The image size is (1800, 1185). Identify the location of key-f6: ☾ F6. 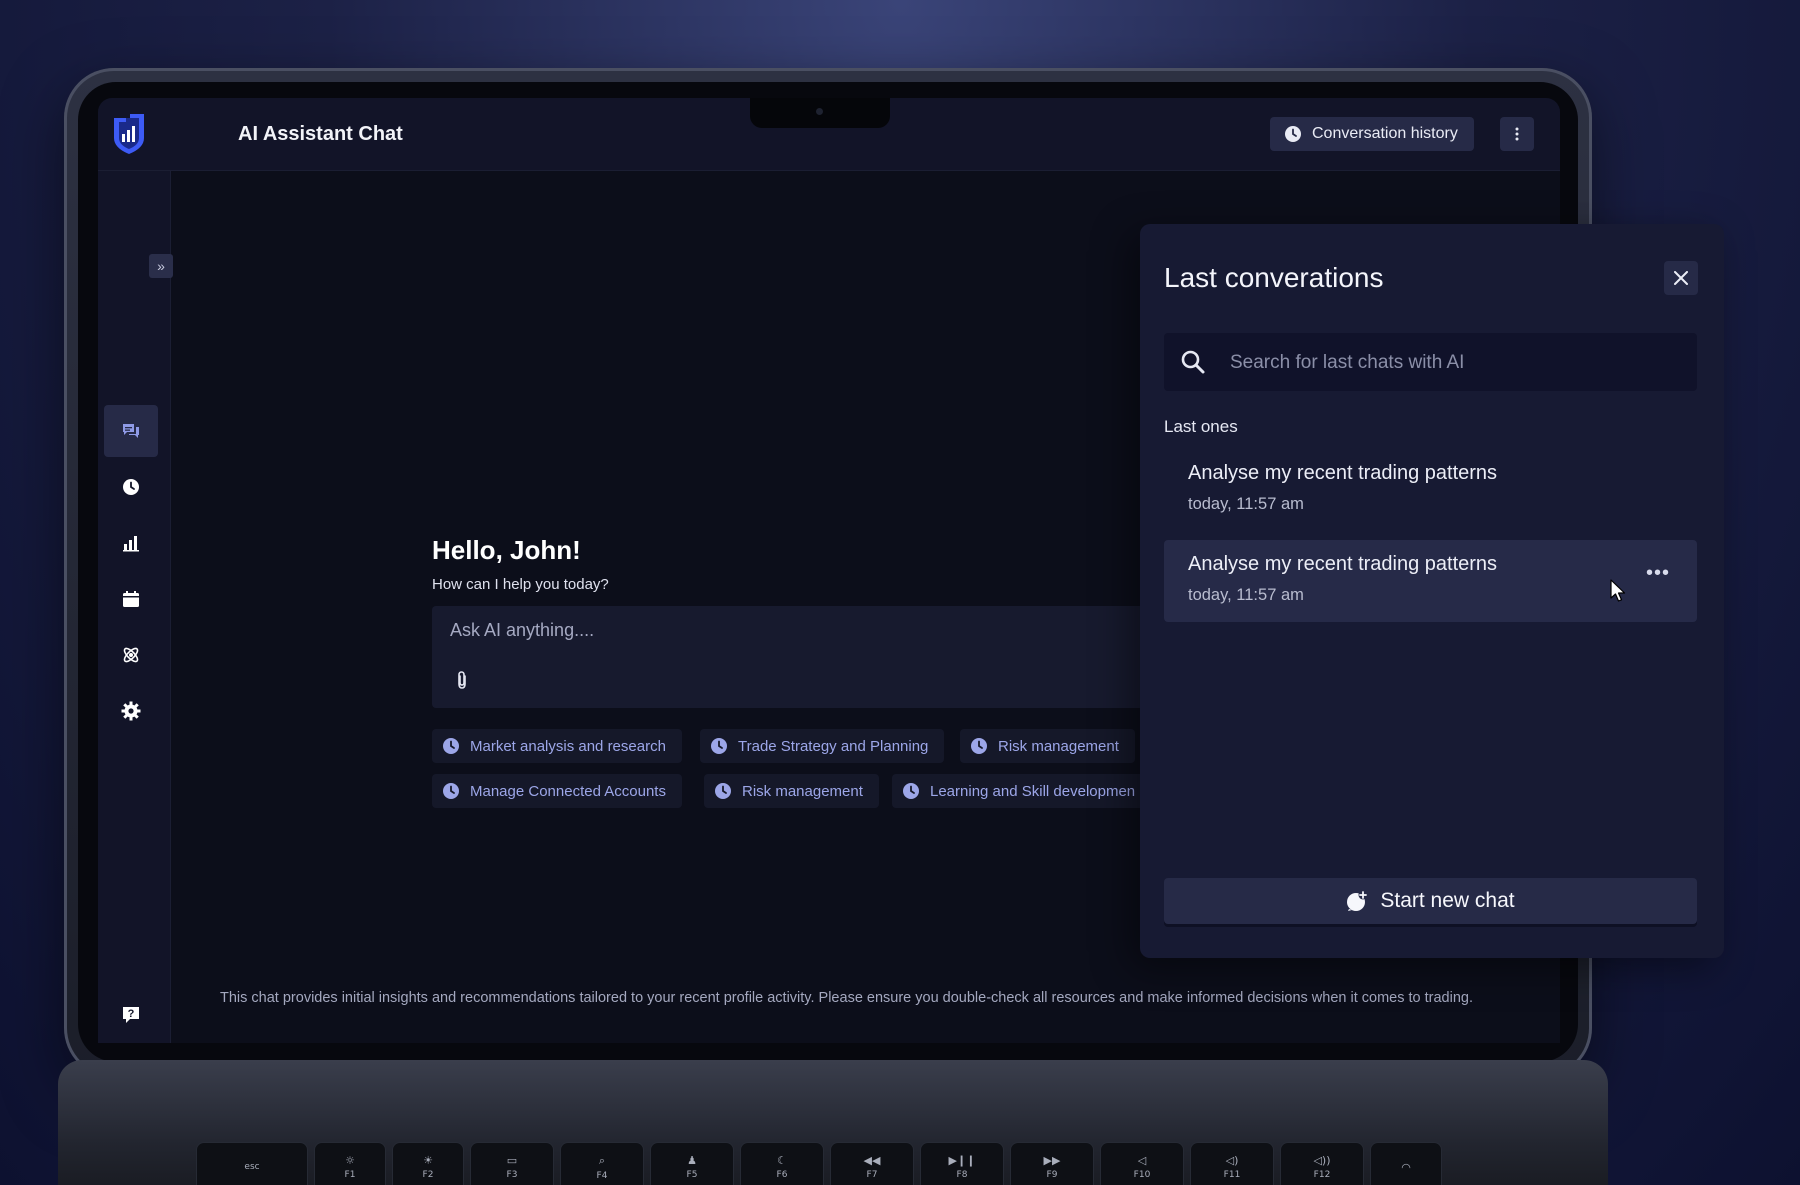
(782, 1163).